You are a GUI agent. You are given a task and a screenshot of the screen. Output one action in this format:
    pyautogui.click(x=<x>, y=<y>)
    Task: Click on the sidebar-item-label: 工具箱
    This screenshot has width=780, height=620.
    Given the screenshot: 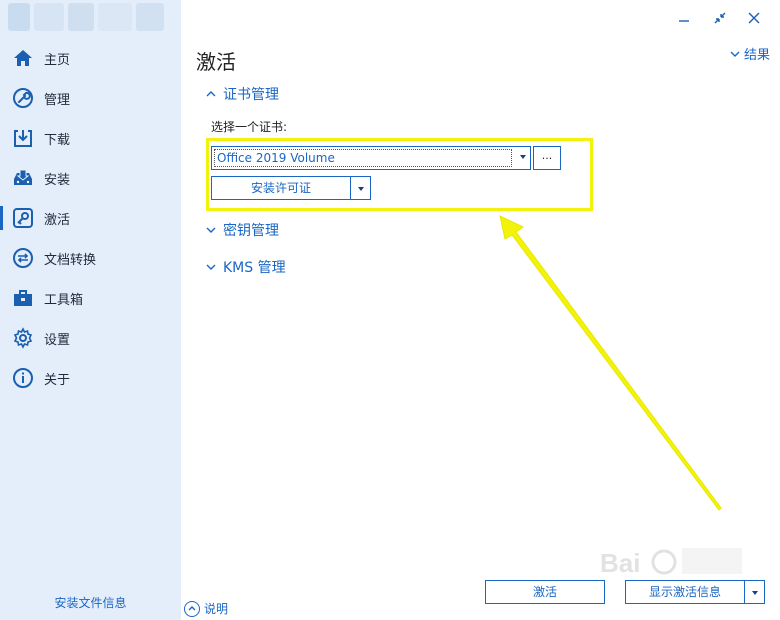 What is the action you would take?
    pyautogui.click(x=64, y=300)
    